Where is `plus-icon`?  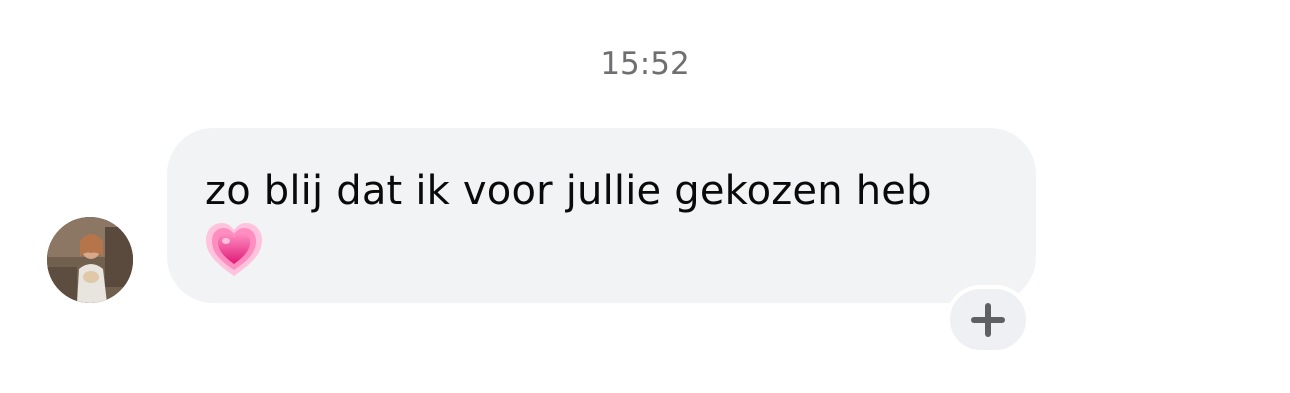 plus-icon is located at coordinates (988, 319).